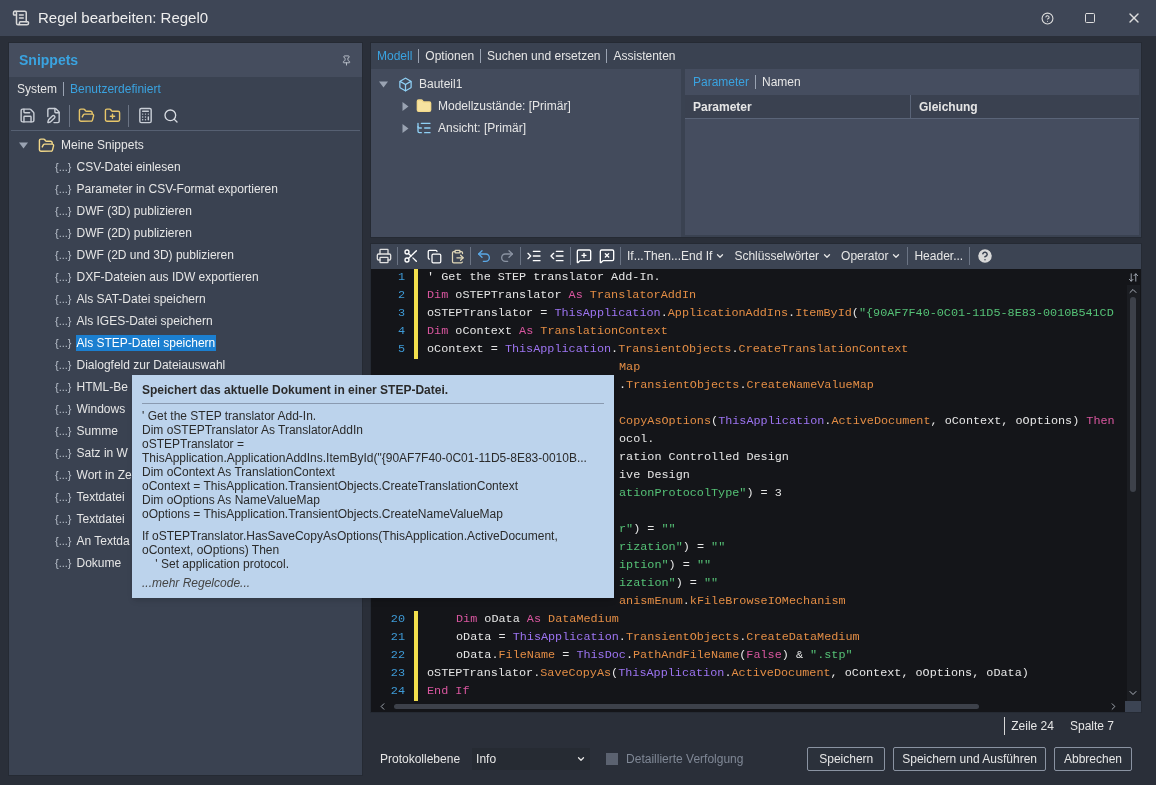  What do you see at coordinates (144, 321) in the screenshot?
I see `snippet-item: Als IGES-Datei speichern` at bounding box center [144, 321].